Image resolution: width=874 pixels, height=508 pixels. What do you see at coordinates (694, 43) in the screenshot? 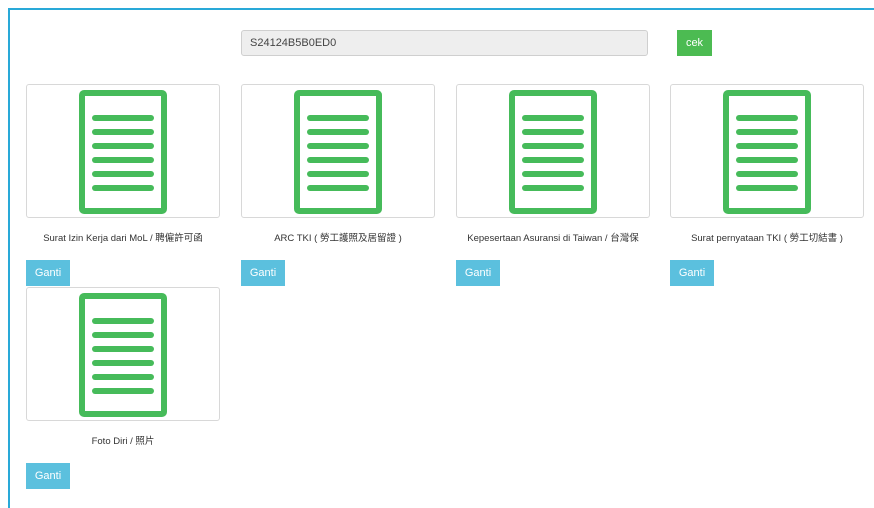
I see `check-button: cek` at bounding box center [694, 43].